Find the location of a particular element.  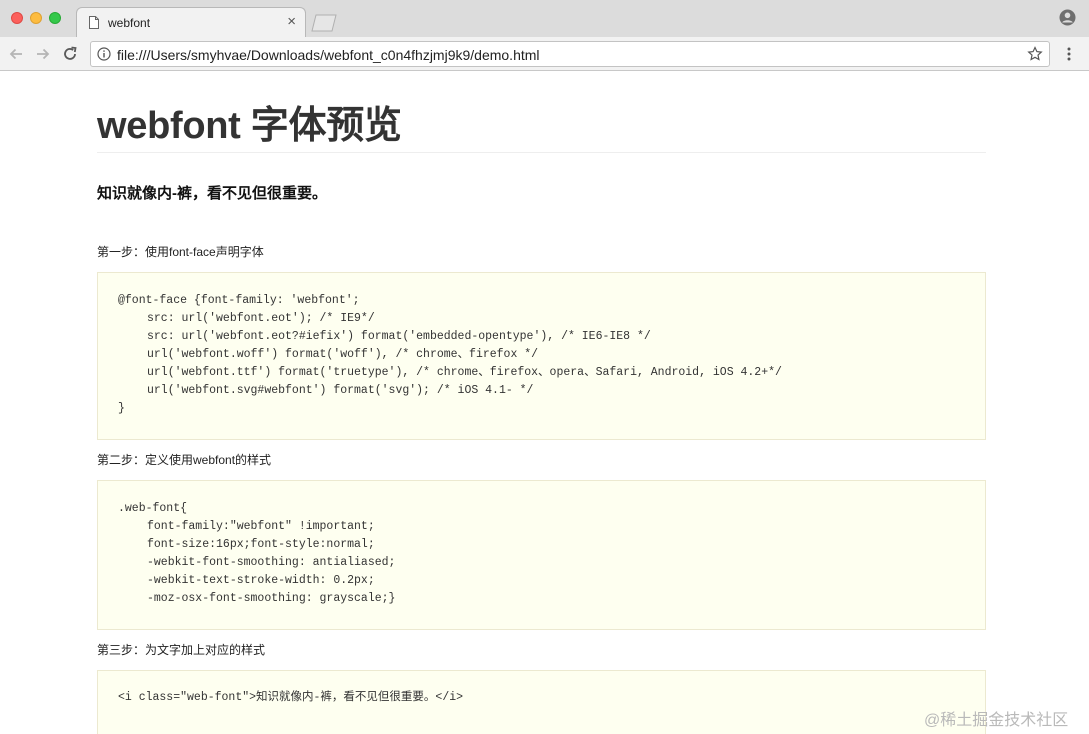

page-title: webfont 字体预览 is located at coordinates (249, 126).